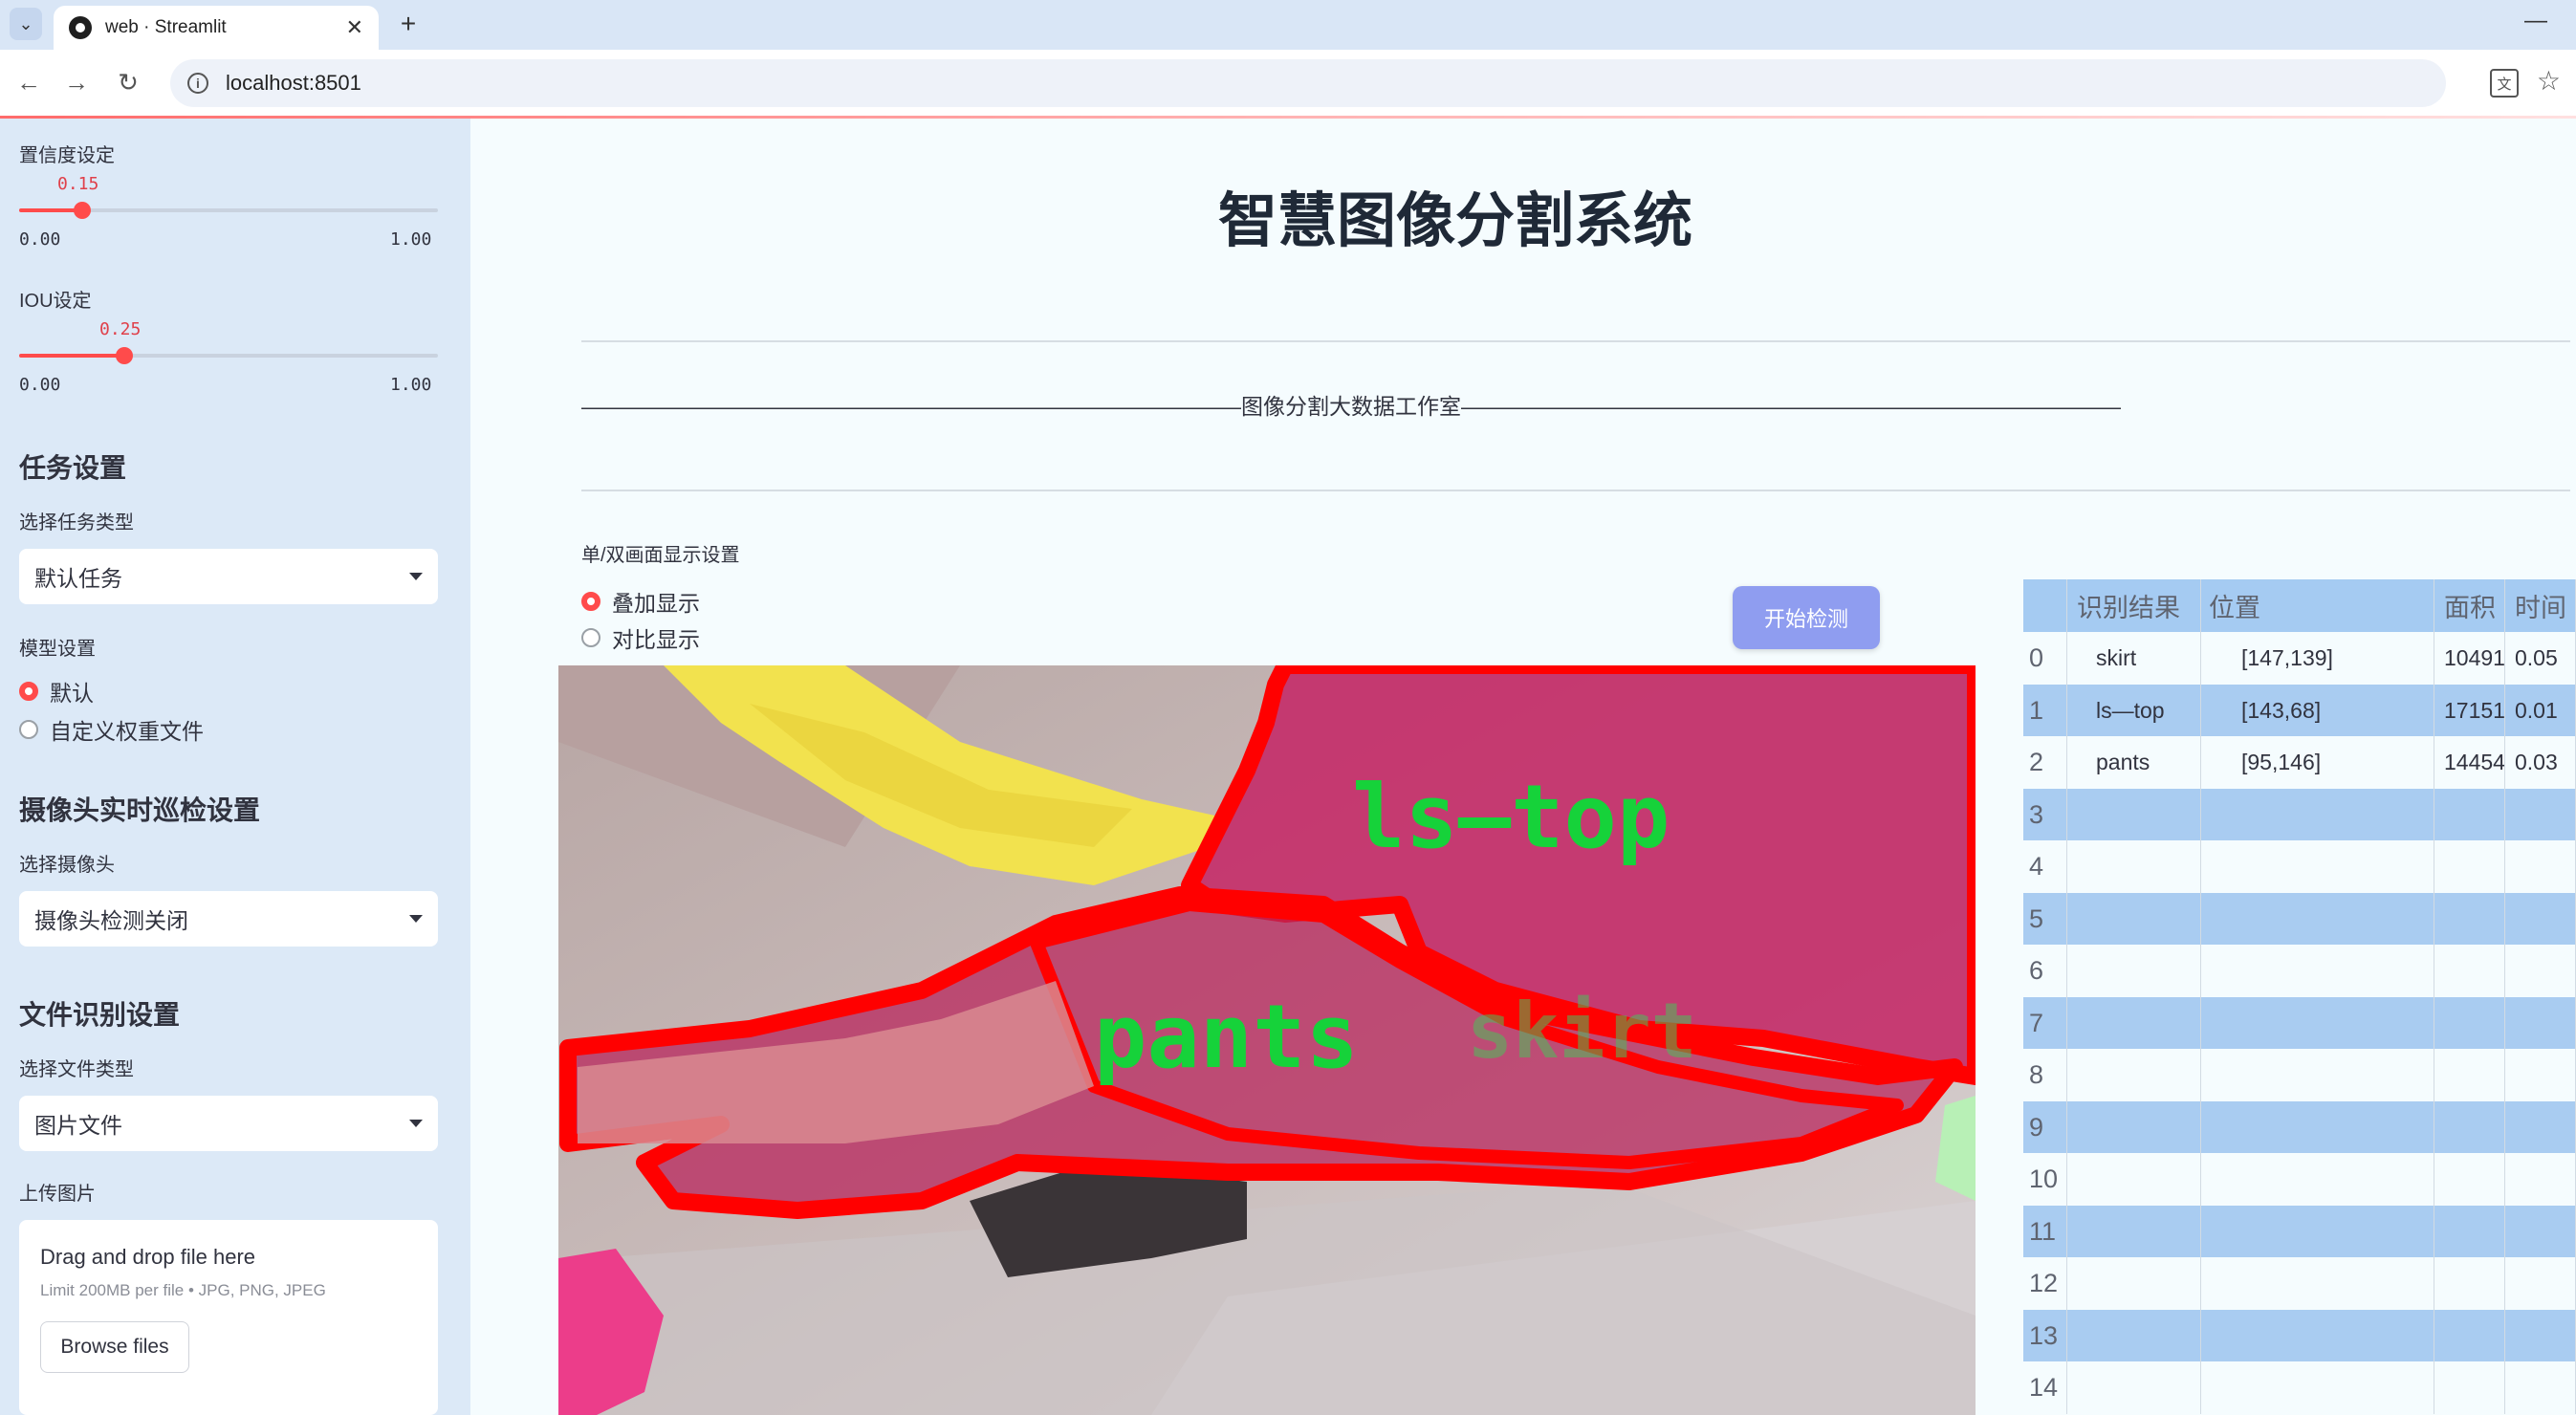 The width and height of the screenshot is (2576, 1415). I want to click on table-row: 11, so click(2299, 1231).